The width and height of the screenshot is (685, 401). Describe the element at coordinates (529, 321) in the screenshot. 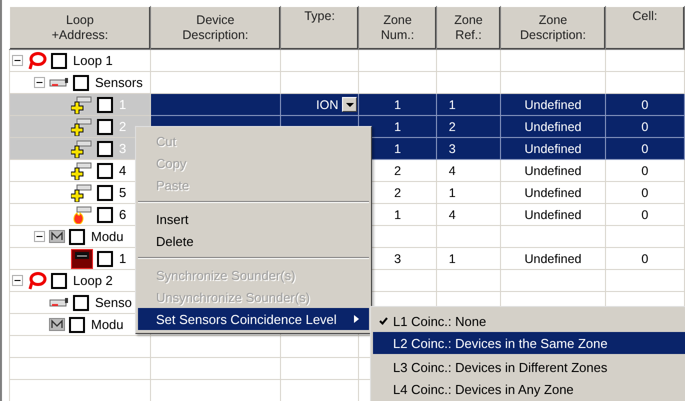

I see `menu-item: L1 Coinc.: None` at that location.